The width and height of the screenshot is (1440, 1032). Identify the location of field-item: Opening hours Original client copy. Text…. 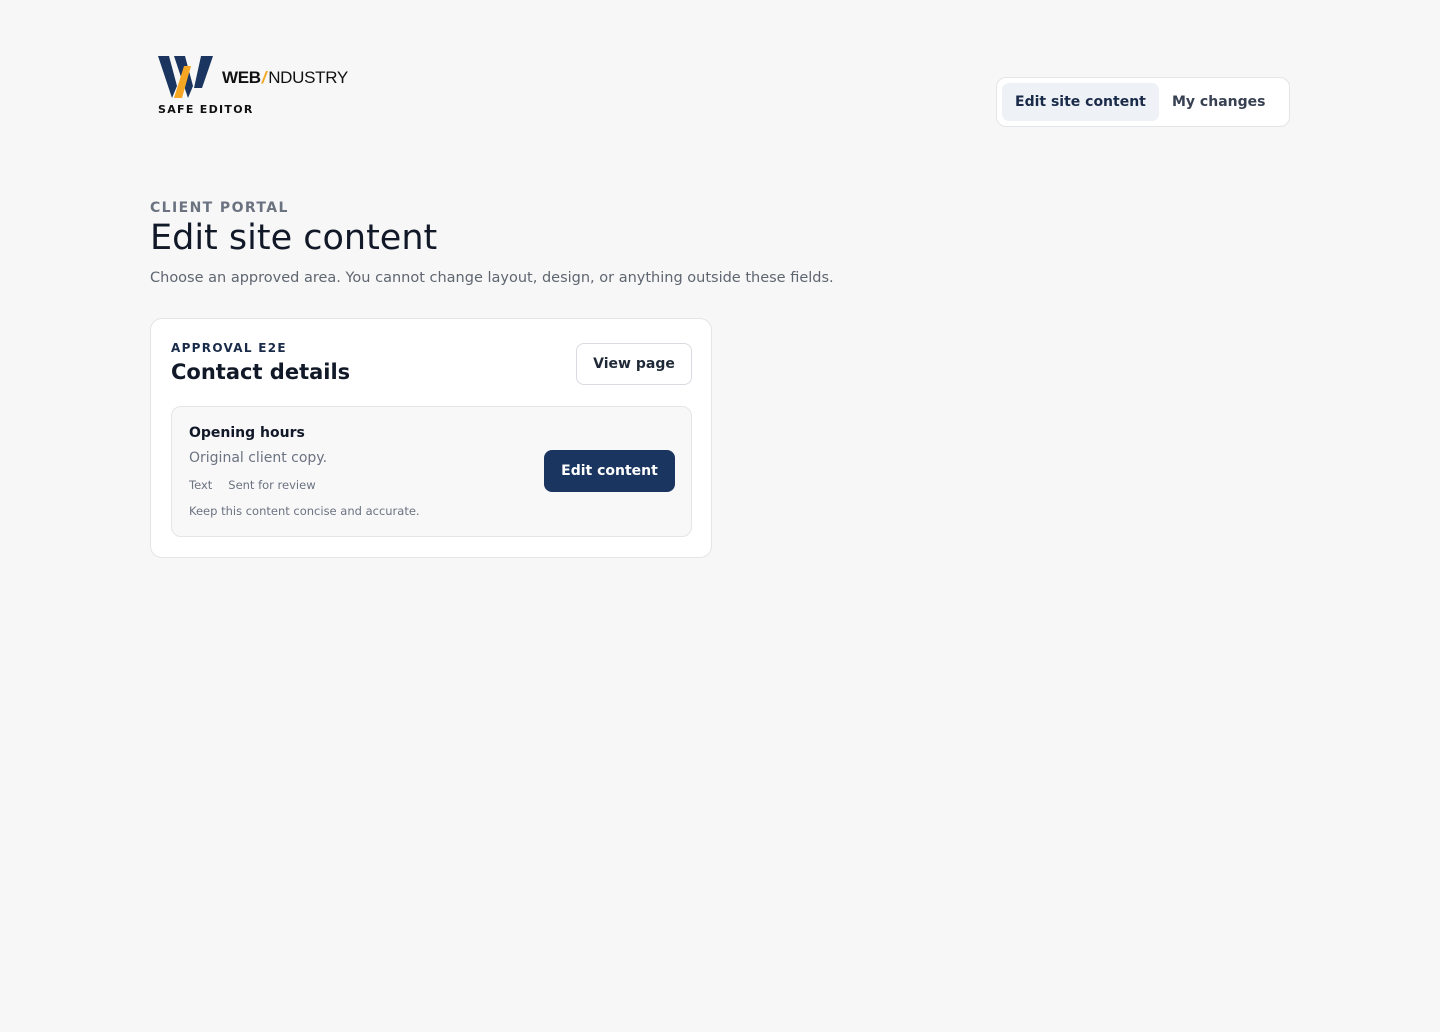
(431, 471).